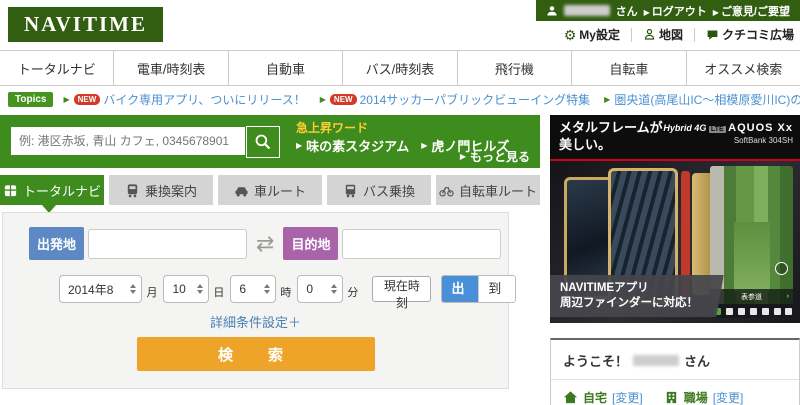 This screenshot has width=800, height=405. I want to click on route-tab-bicycle-route: 自転車ルート, so click(488, 190).